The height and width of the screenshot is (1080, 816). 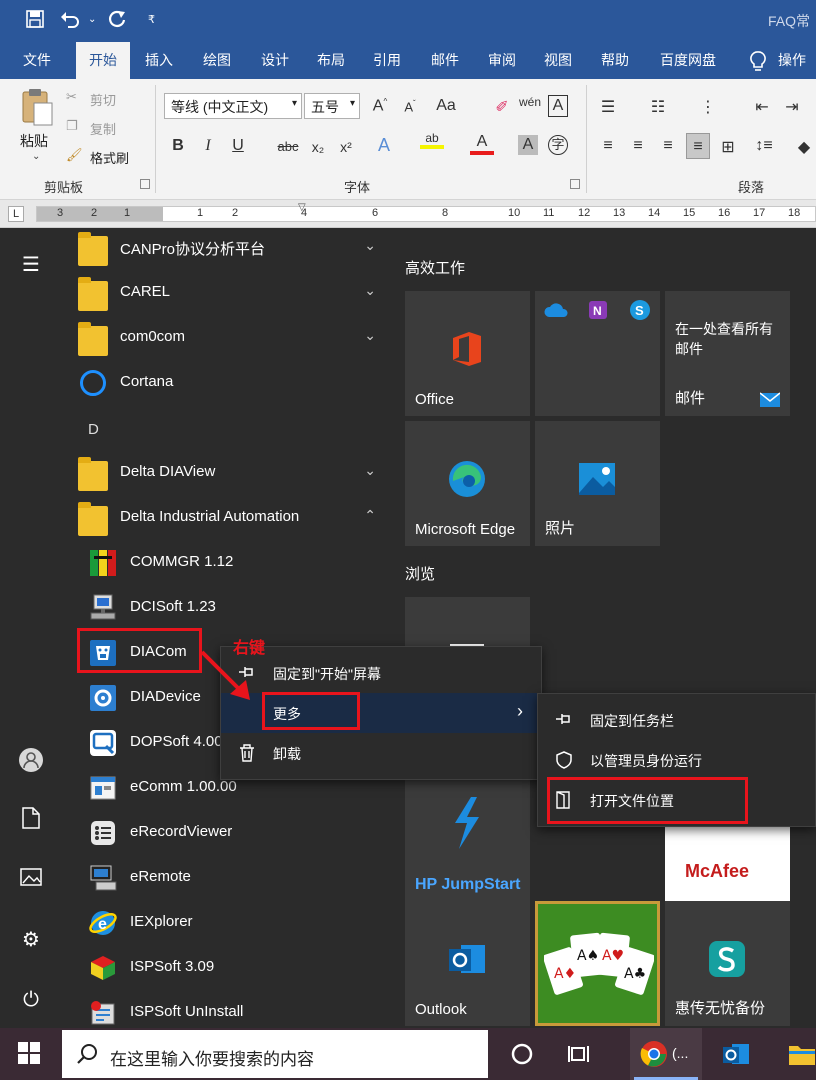 What do you see at coordinates (31, 880) in the screenshot?
I see `pictures-icon` at bounding box center [31, 880].